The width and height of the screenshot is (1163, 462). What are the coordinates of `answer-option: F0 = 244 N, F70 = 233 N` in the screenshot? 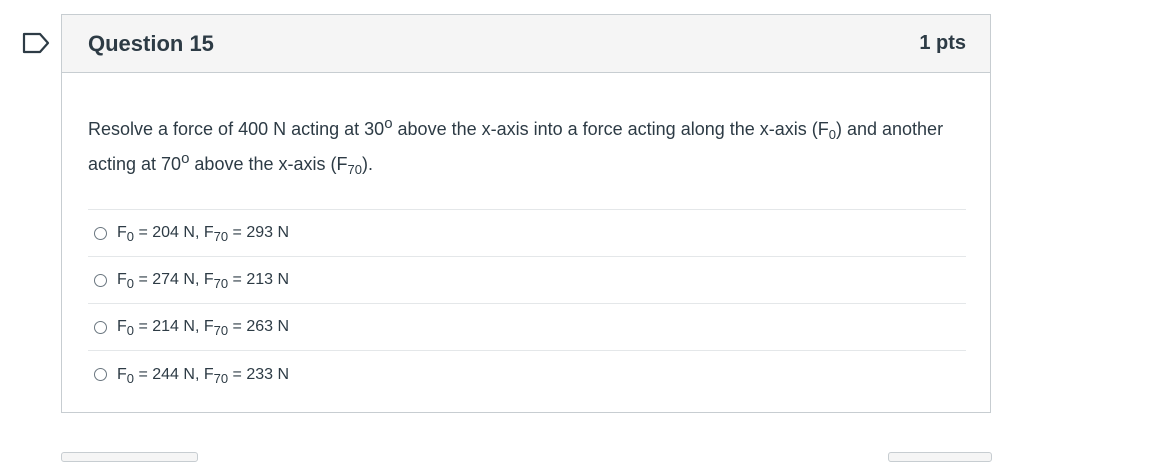 It's located at (527, 374).